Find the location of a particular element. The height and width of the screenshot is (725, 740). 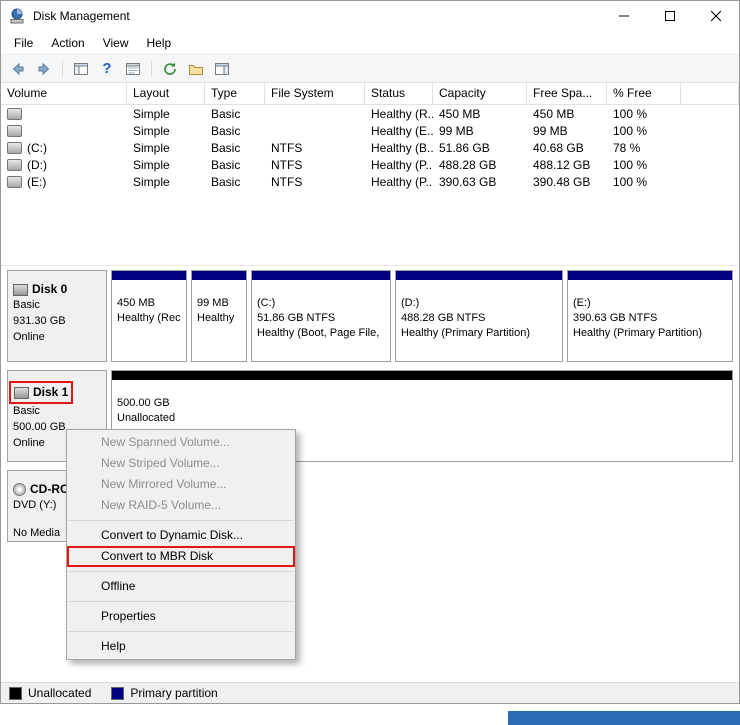

partition-status: Healthy (Boot, Page File, is located at coordinates (318, 333).